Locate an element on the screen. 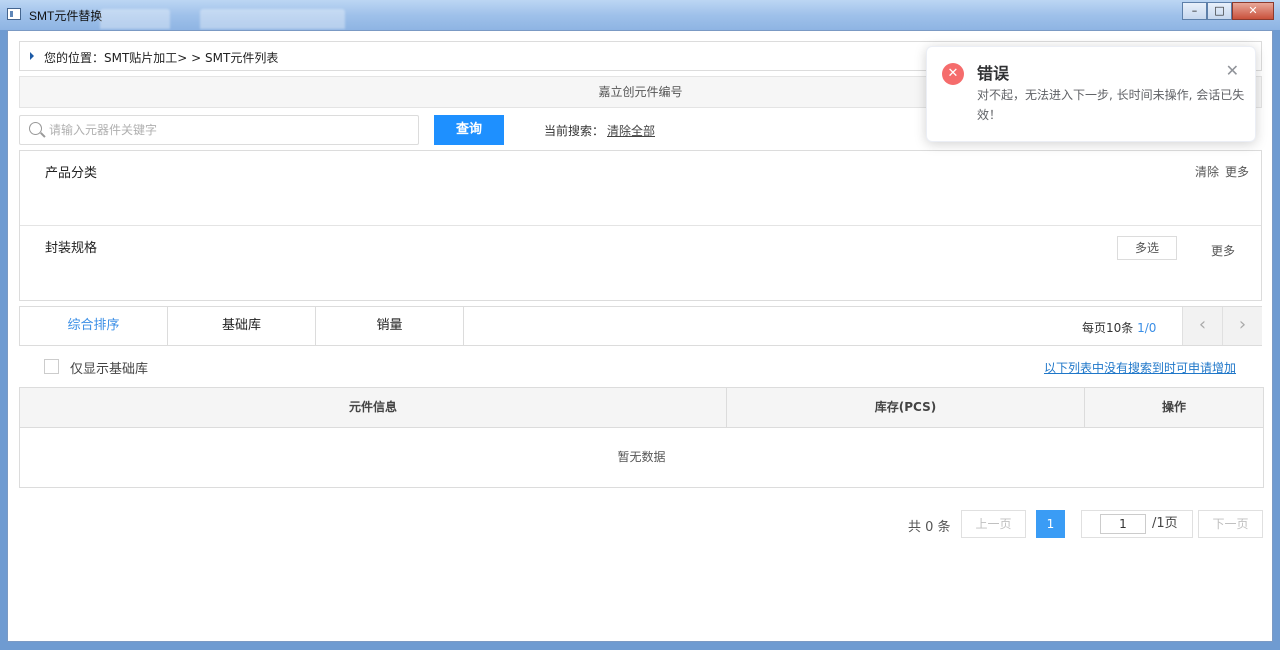 The height and width of the screenshot is (650, 1280). category-more-link: 更多 is located at coordinates (1237, 171).